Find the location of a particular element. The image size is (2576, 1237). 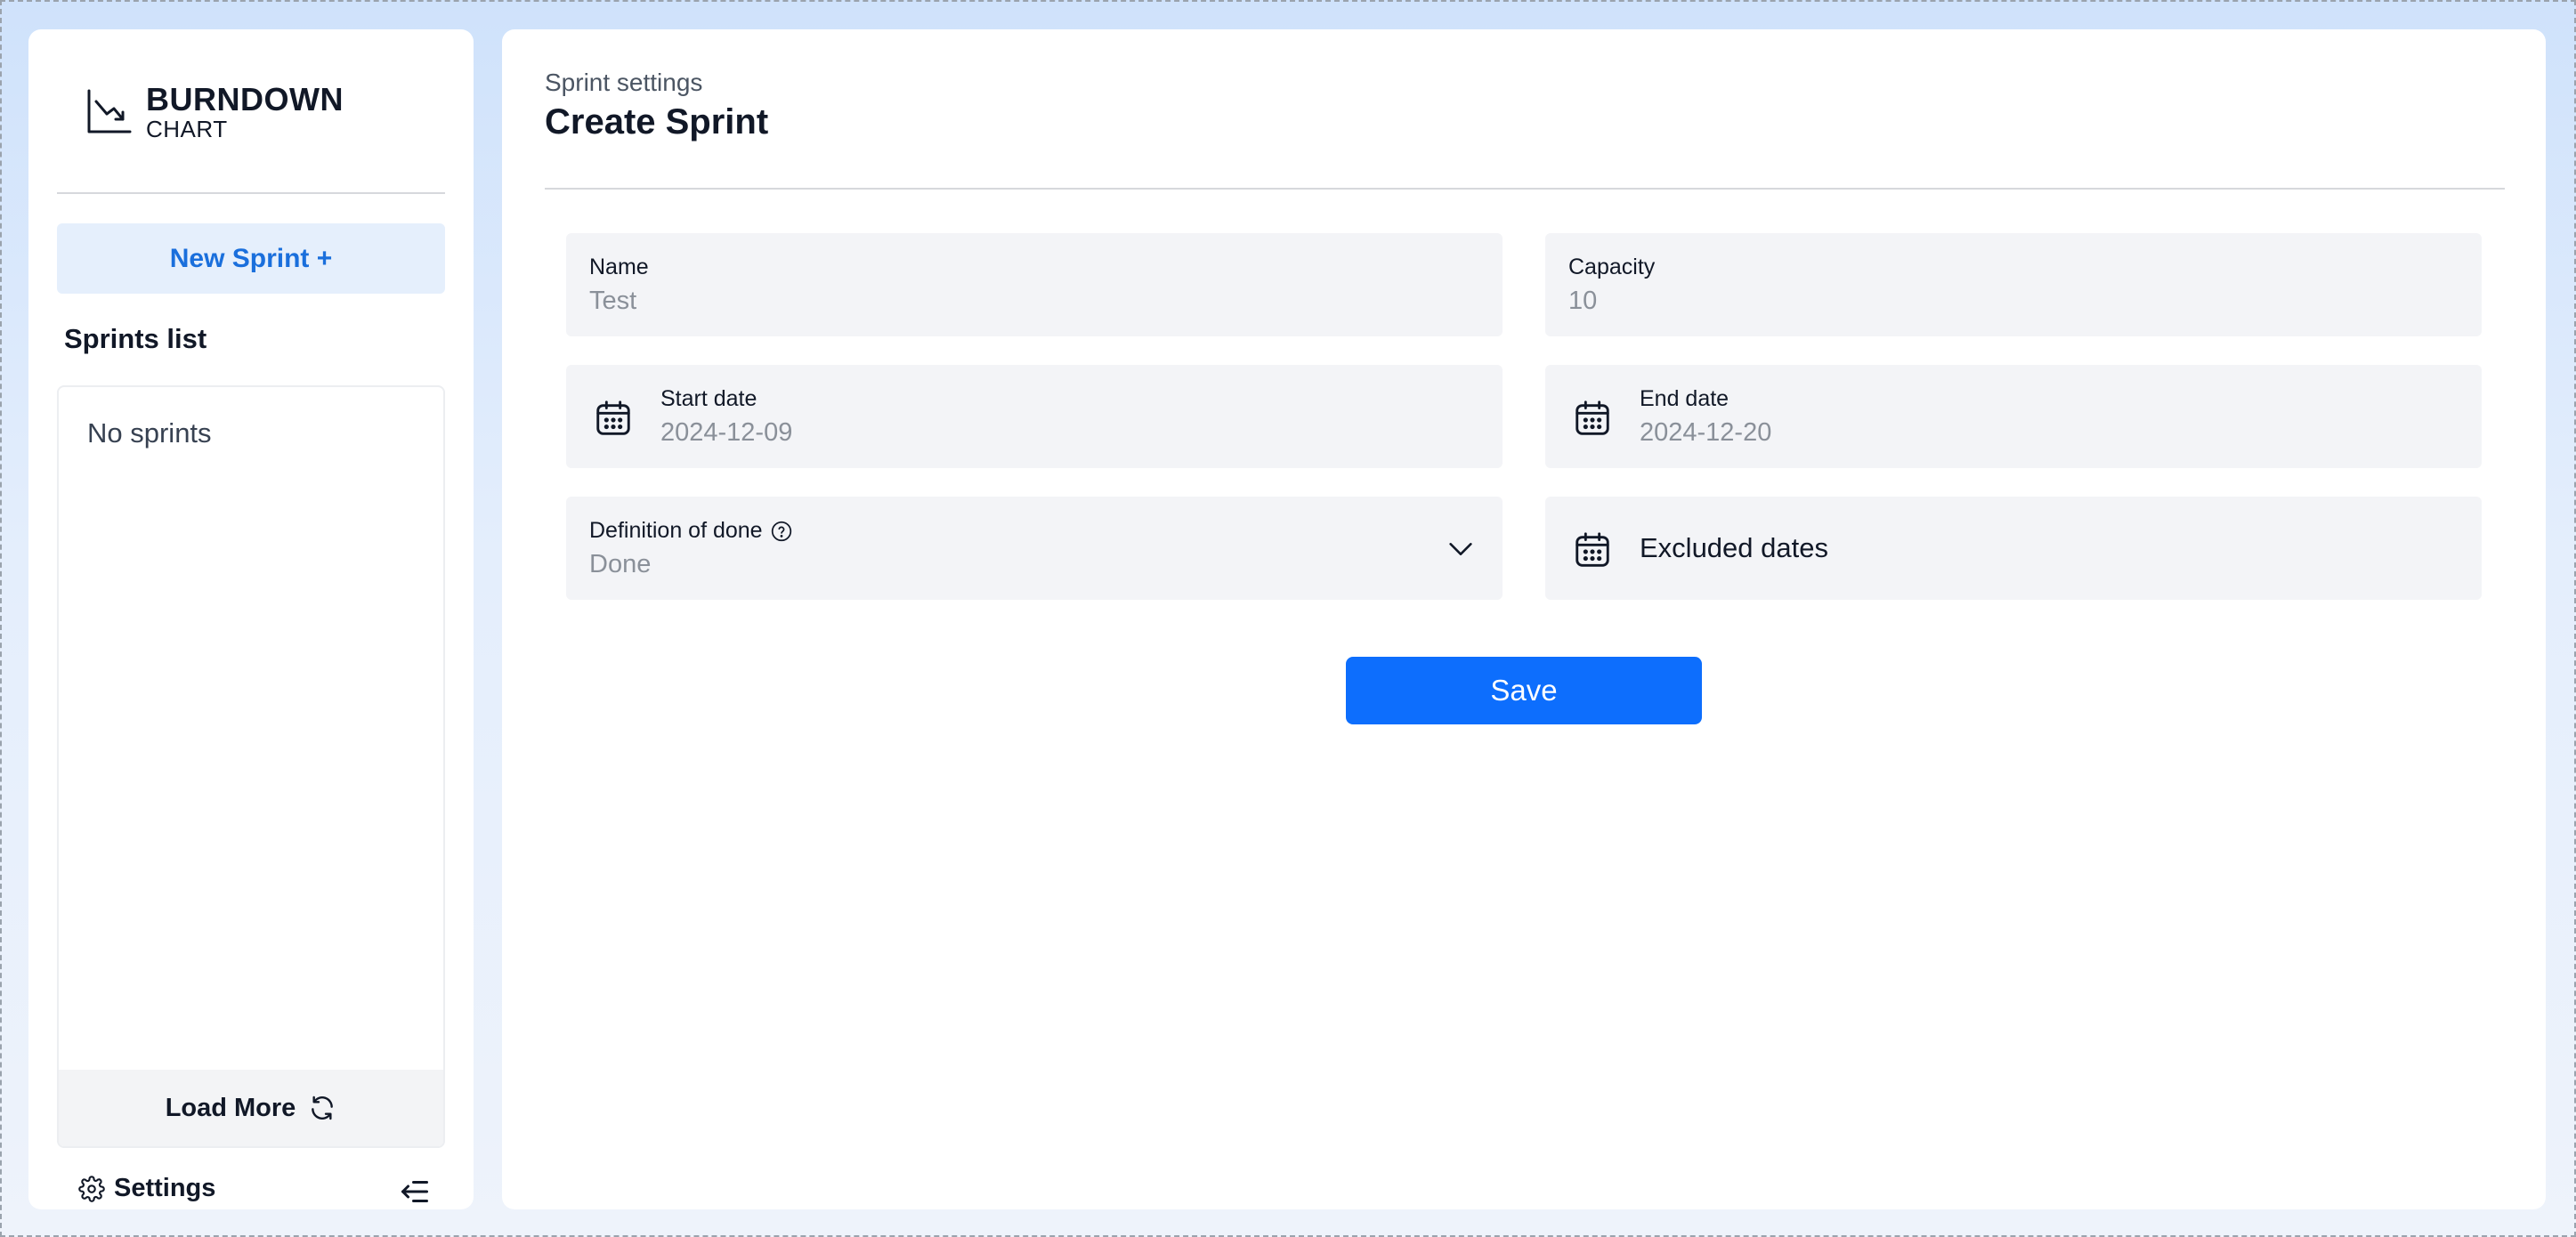

definition-of-done-label: Definition of done is located at coordinates (676, 530).